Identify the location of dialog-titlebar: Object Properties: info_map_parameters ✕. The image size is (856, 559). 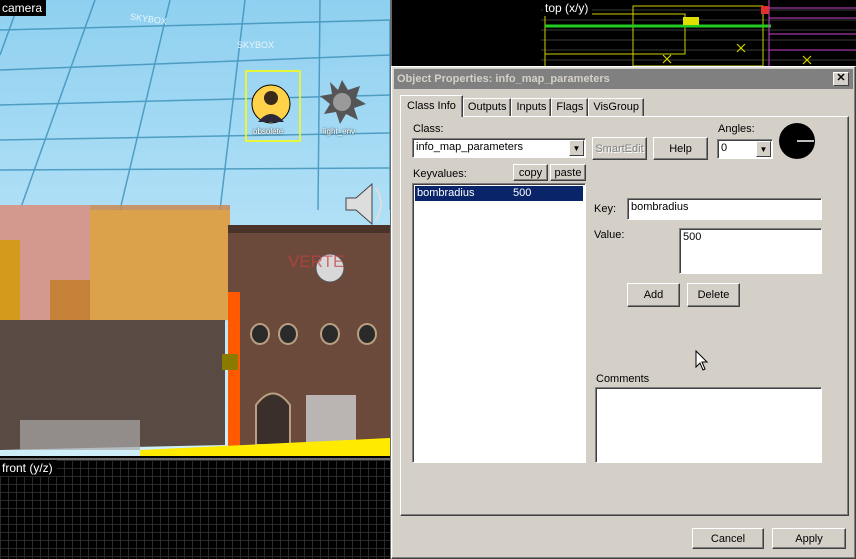
(623, 79).